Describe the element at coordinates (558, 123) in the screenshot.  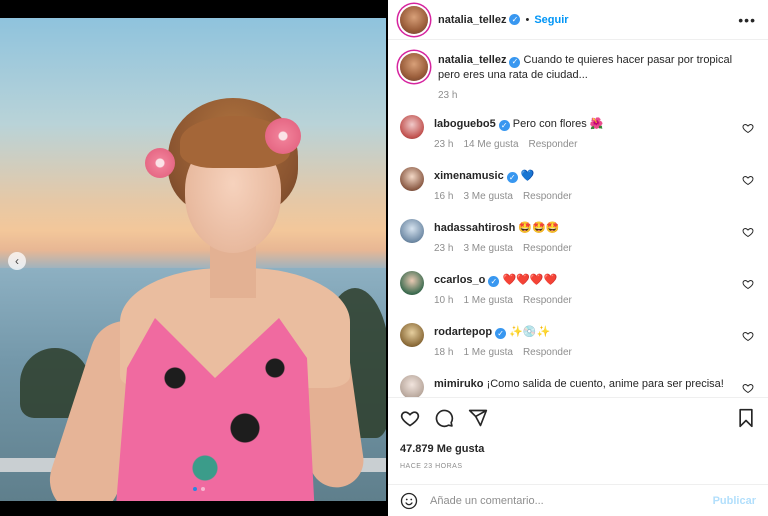
I see `comment-text: Pero con flores 🌺` at that location.